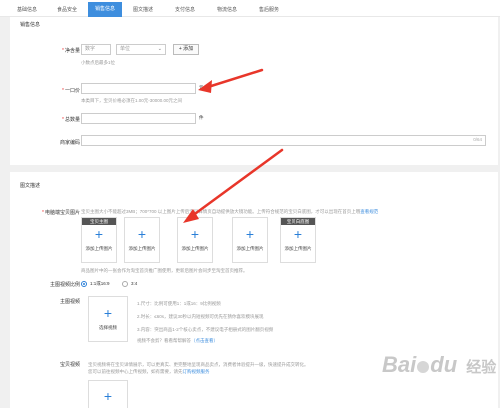  What do you see at coordinates (201, 117) in the screenshot?
I see `quantity-suffix: 件` at bounding box center [201, 117].